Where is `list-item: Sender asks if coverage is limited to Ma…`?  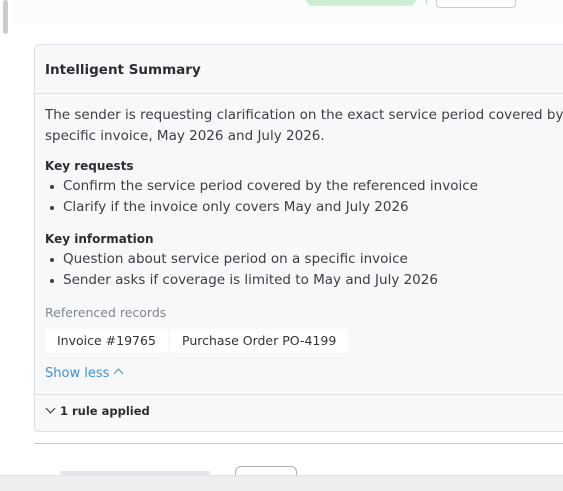
list-item: Sender asks if coverage is limited to Ma… is located at coordinates (241, 280).